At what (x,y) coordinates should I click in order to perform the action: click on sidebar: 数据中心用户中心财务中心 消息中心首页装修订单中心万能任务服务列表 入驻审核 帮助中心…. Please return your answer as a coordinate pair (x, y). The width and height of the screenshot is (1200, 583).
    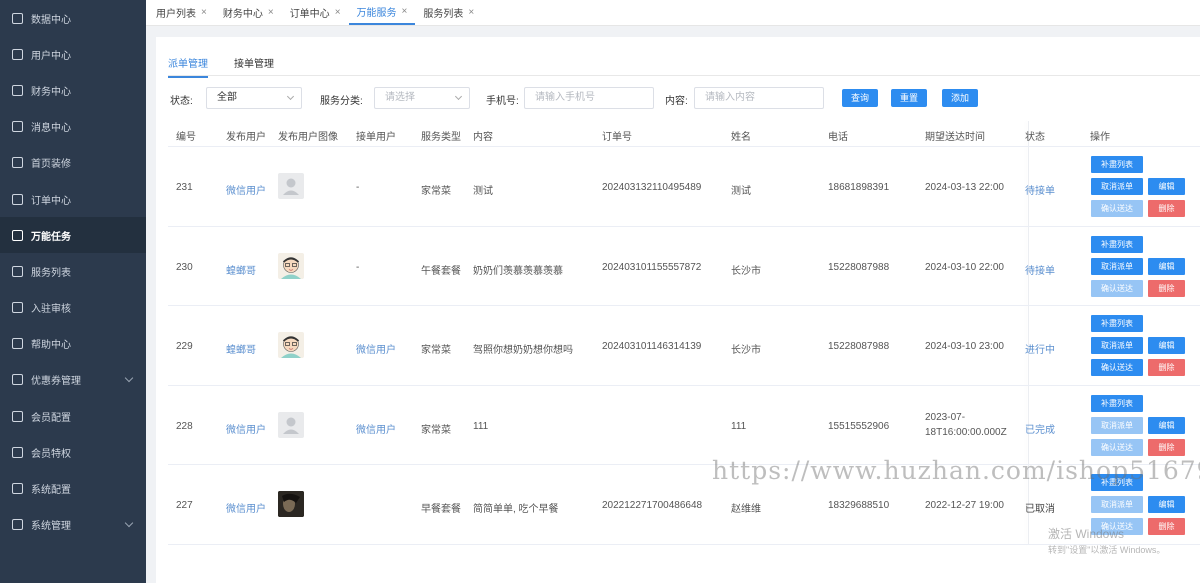
    Looking at the image, I should click on (73, 291).